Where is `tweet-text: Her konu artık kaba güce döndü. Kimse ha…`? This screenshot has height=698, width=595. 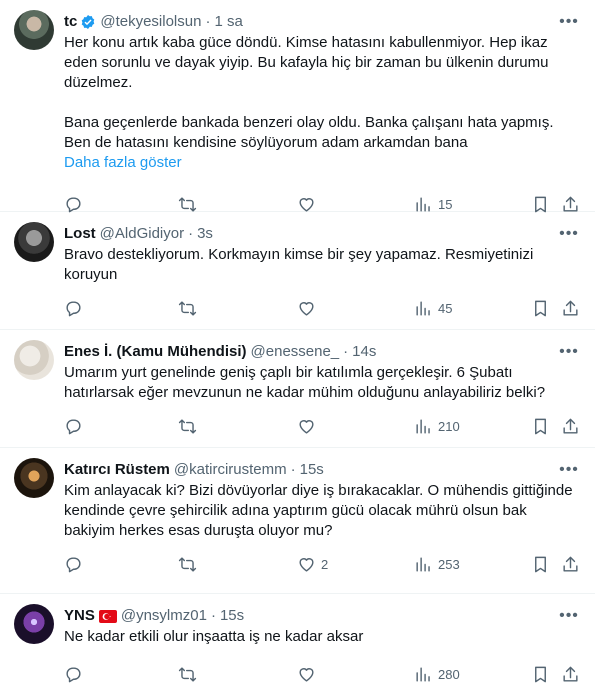 tweet-text: Her konu artık kaba güce döndü. Kimse ha… is located at coordinates (309, 92).